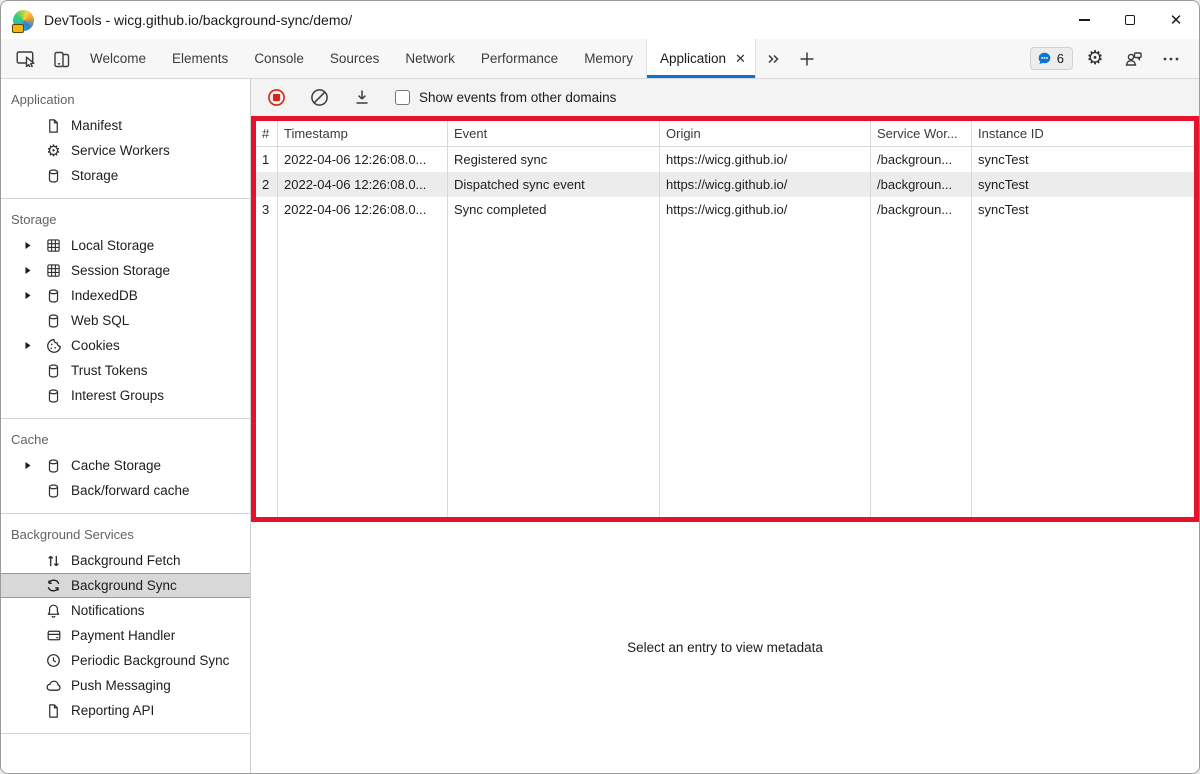  Describe the element at coordinates (60, 58) in the screenshot. I see `device-emulation-button` at that location.